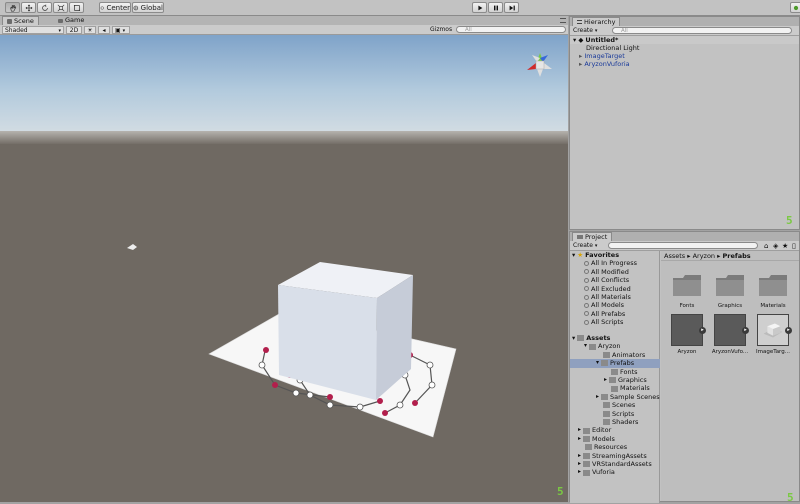 This screenshot has height=504, width=800. What do you see at coordinates (595, 255) in the screenshot?
I see `favorites-header: ▾ ★ Favorites` at bounding box center [595, 255].